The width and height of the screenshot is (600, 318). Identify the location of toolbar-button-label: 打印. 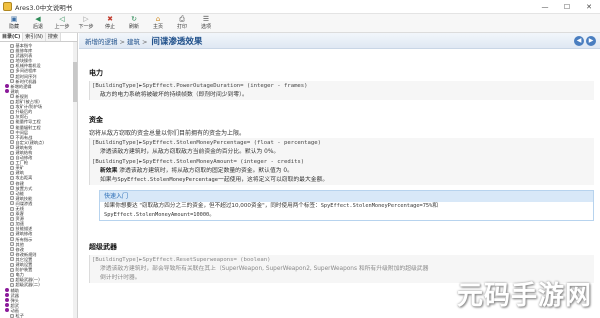
(181, 27).